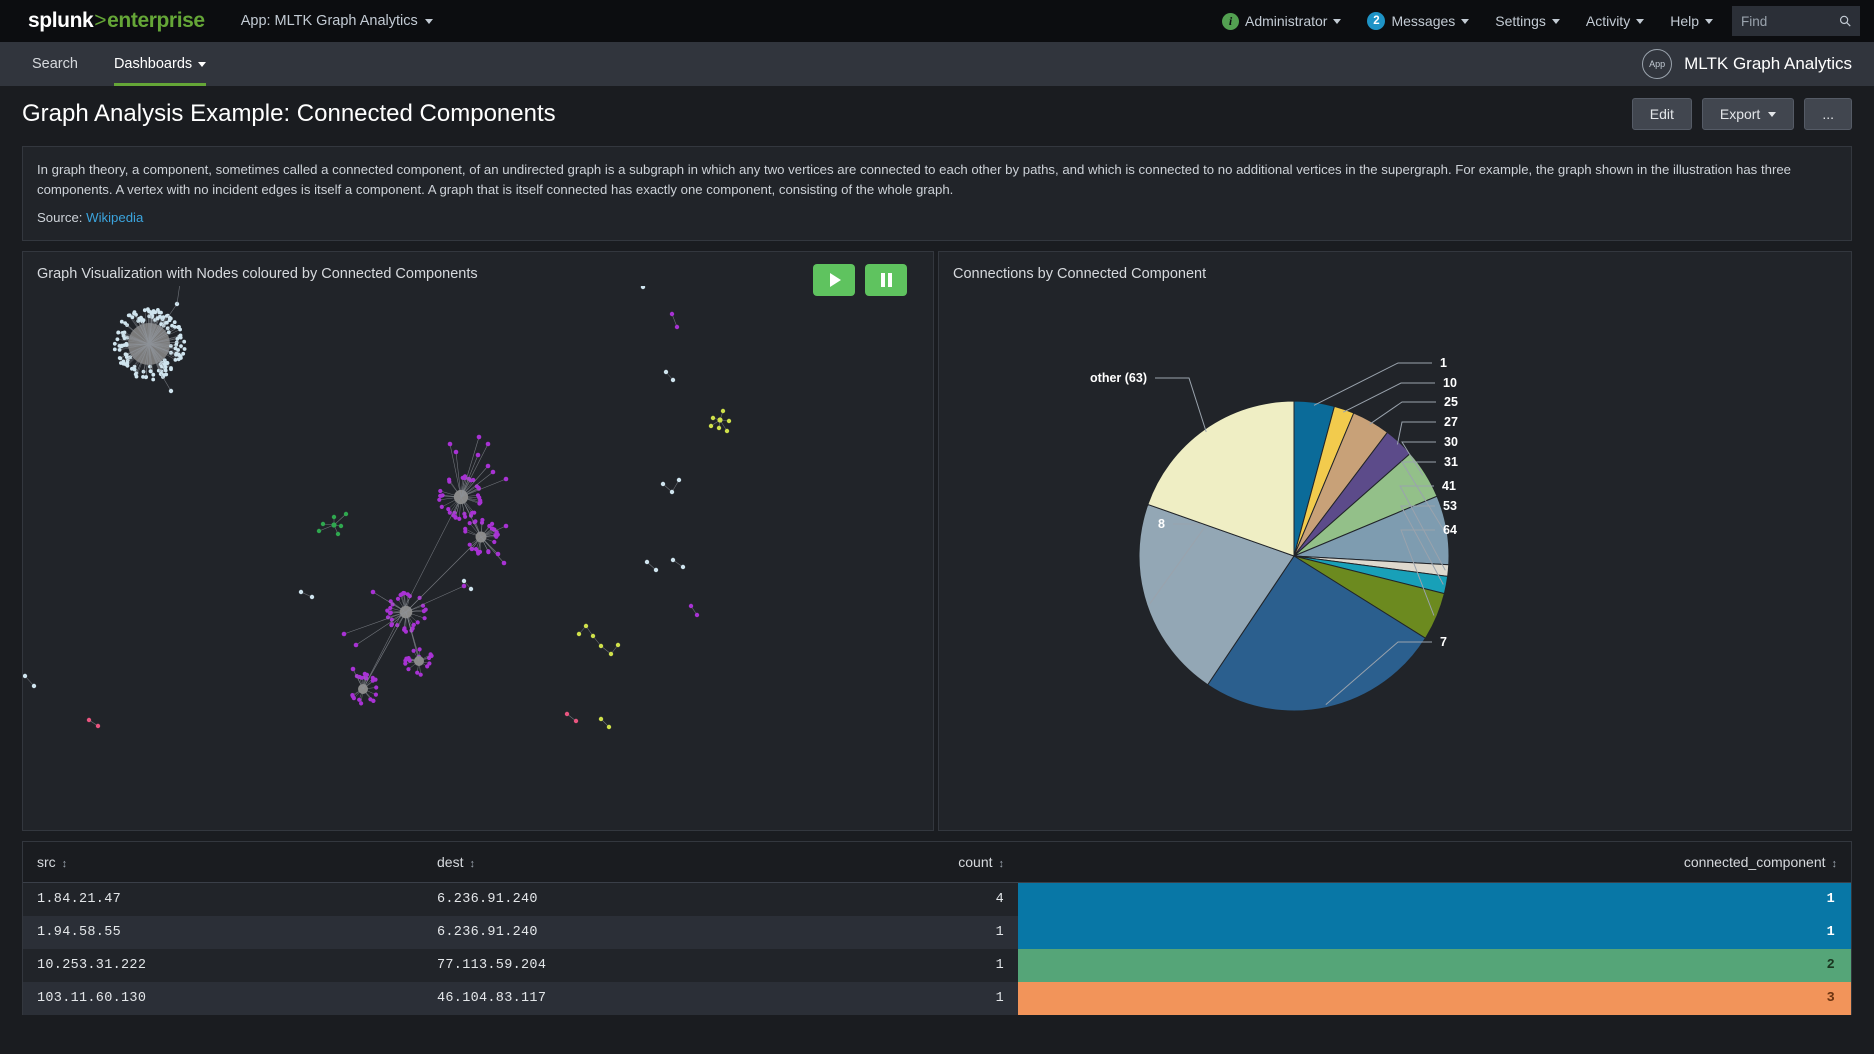  I want to click on find-search-box, so click(1796, 21).